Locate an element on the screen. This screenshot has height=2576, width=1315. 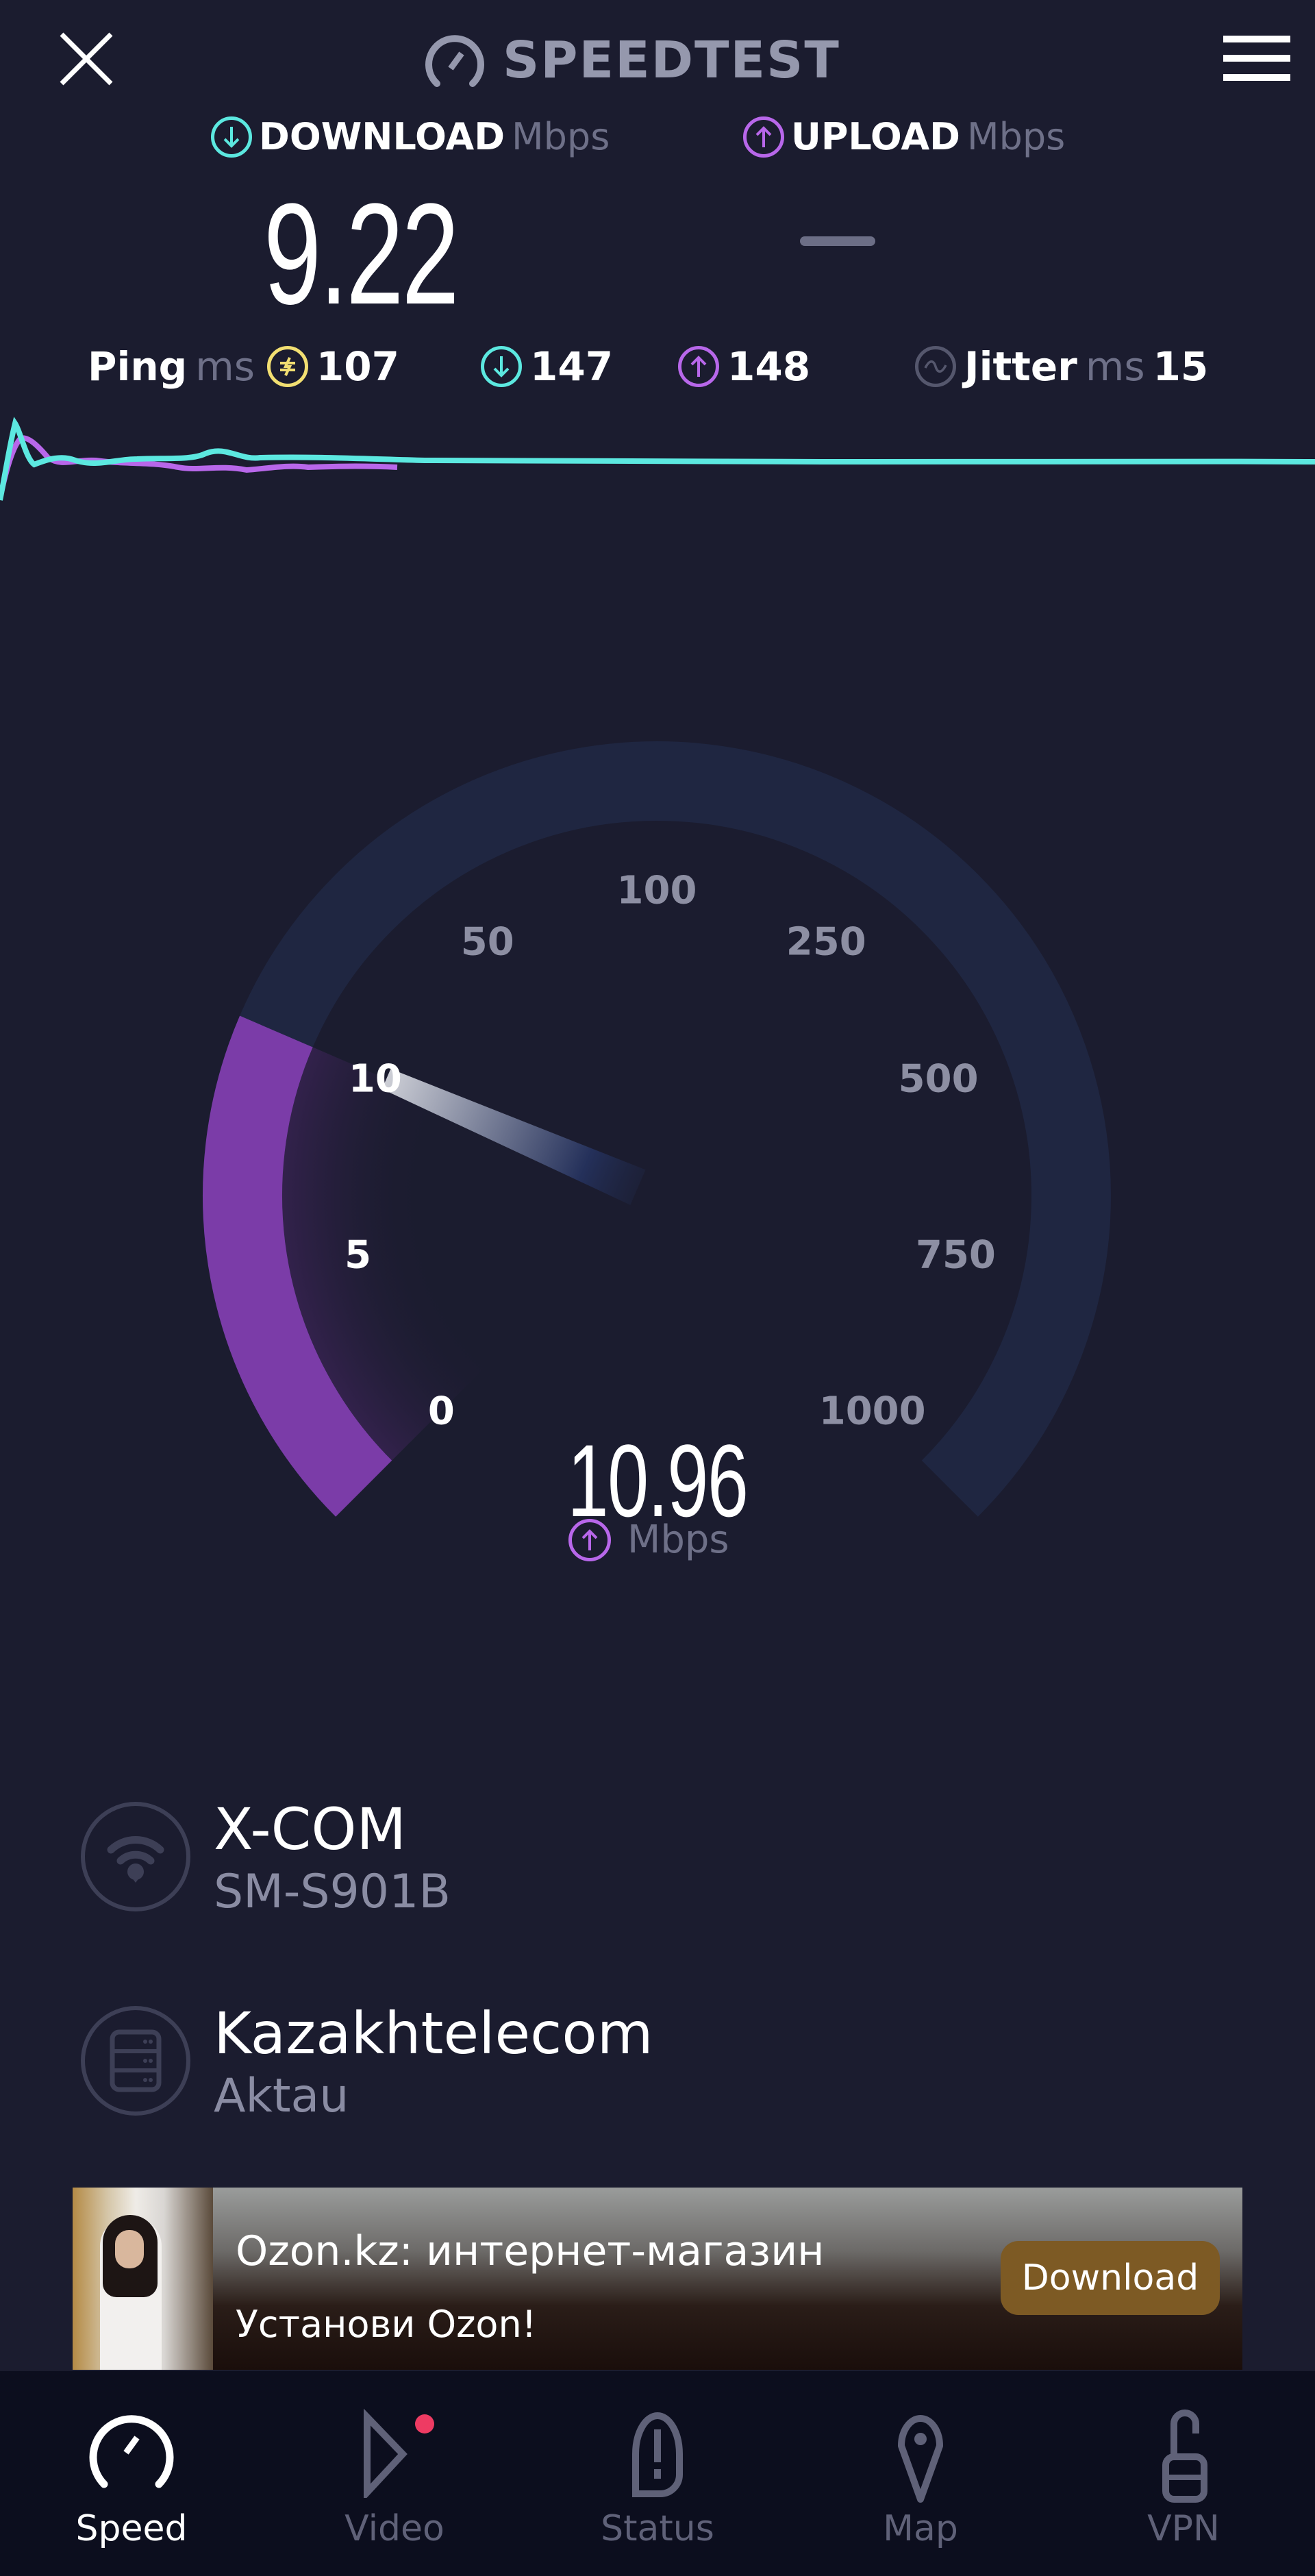
wifi-icon is located at coordinates (135, 1859).